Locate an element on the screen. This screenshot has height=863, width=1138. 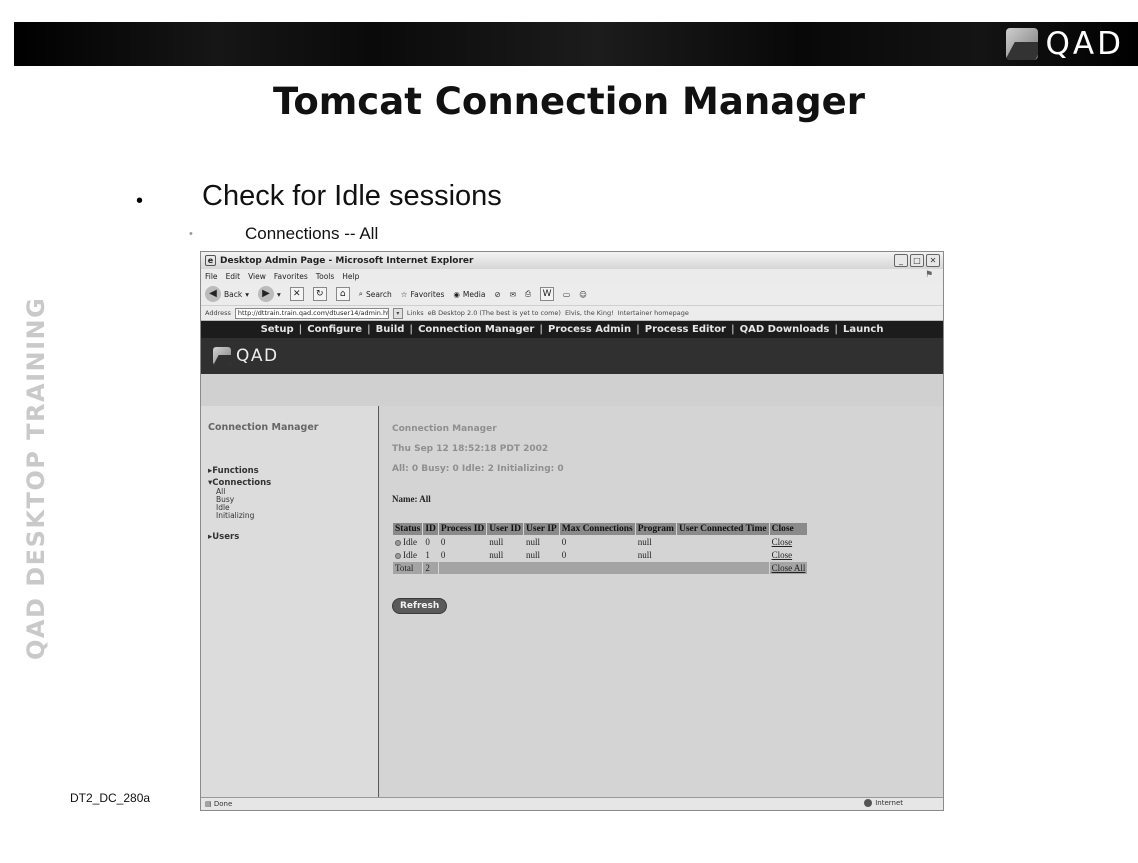
sidebar-item-initializing: Initializing is located at coordinates (297, 516).